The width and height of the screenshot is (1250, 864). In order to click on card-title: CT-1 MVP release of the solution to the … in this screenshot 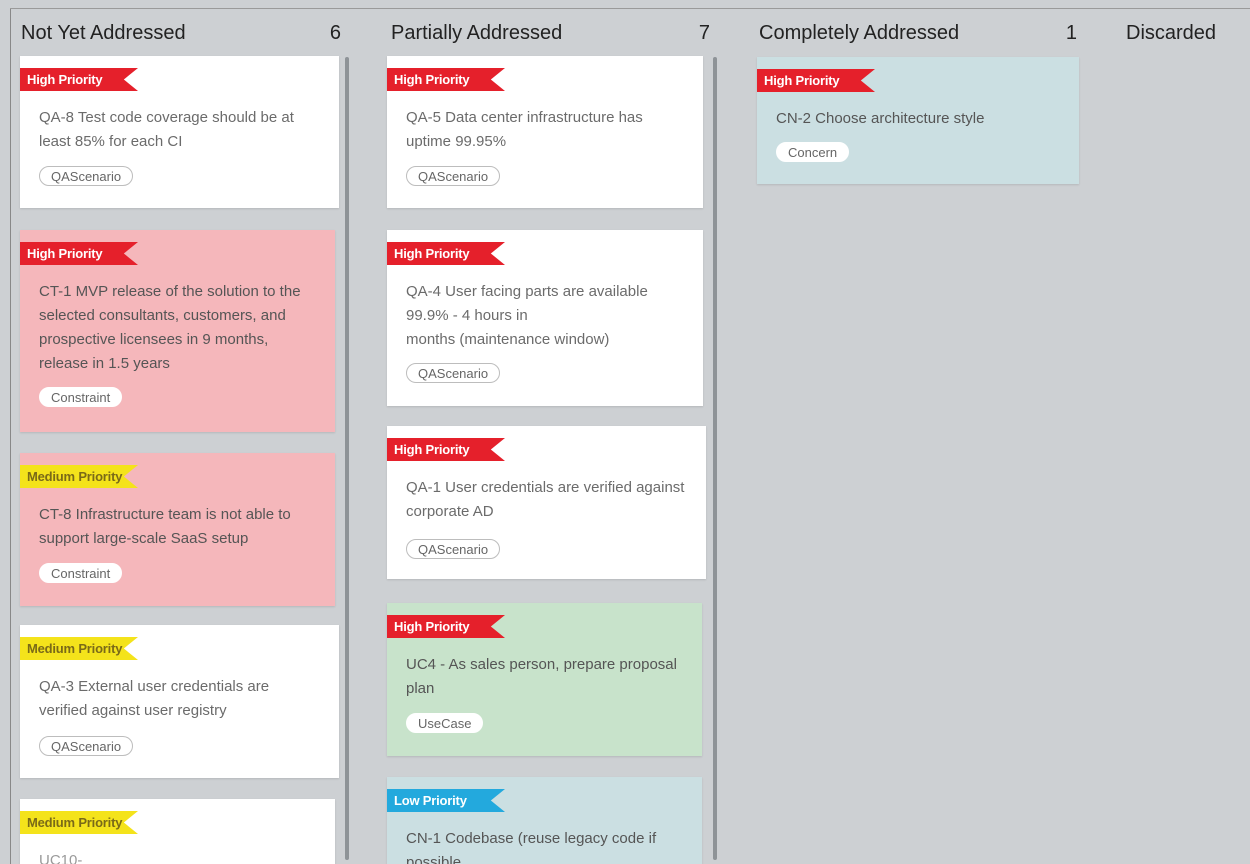, I will do `click(170, 327)`.